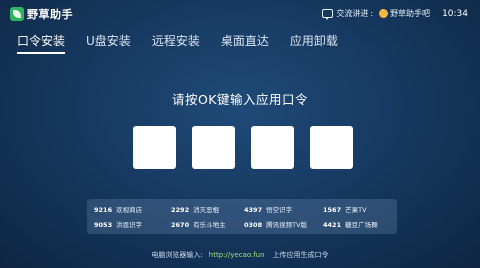 The image size is (480, 268). What do you see at coordinates (314, 40) in the screenshot?
I see `tab-app-uninstall: 应用卸载` at bounding box center [314, 40].